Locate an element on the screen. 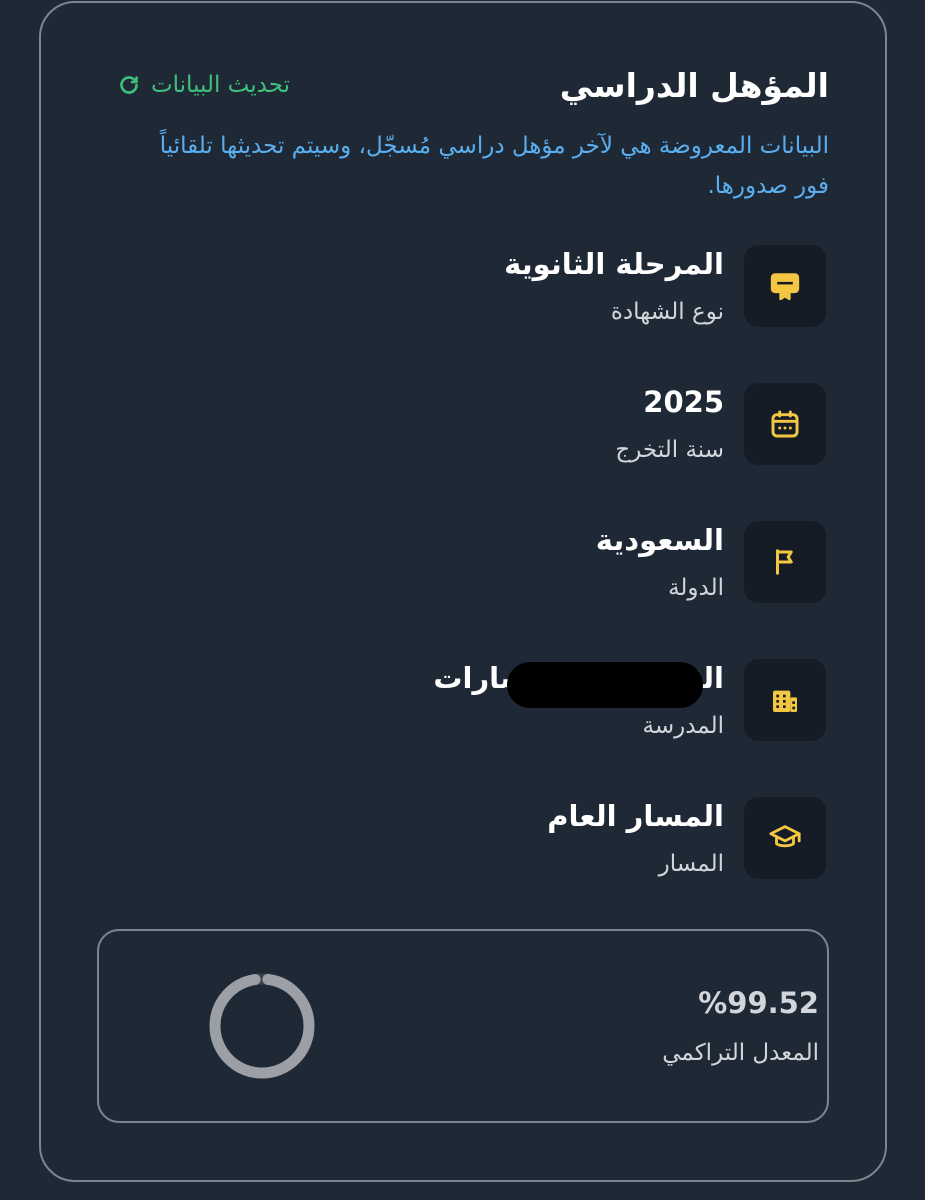 The width and height of the screenshot is (925, 1200). calendar-icon is located at coordinates (785, 424).